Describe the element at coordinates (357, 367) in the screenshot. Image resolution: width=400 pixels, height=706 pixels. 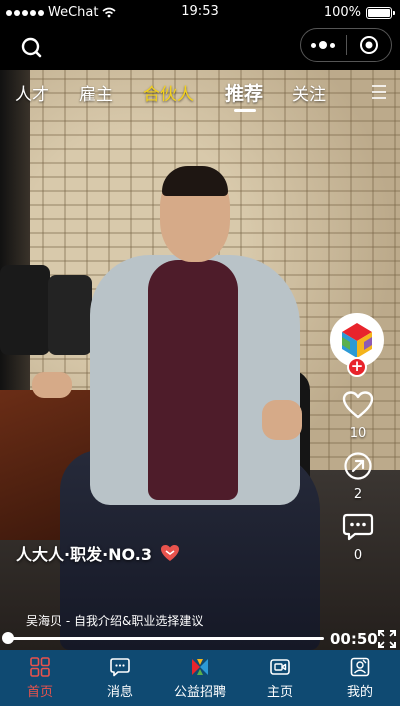
I see `follow-plus-button: +` at that location.